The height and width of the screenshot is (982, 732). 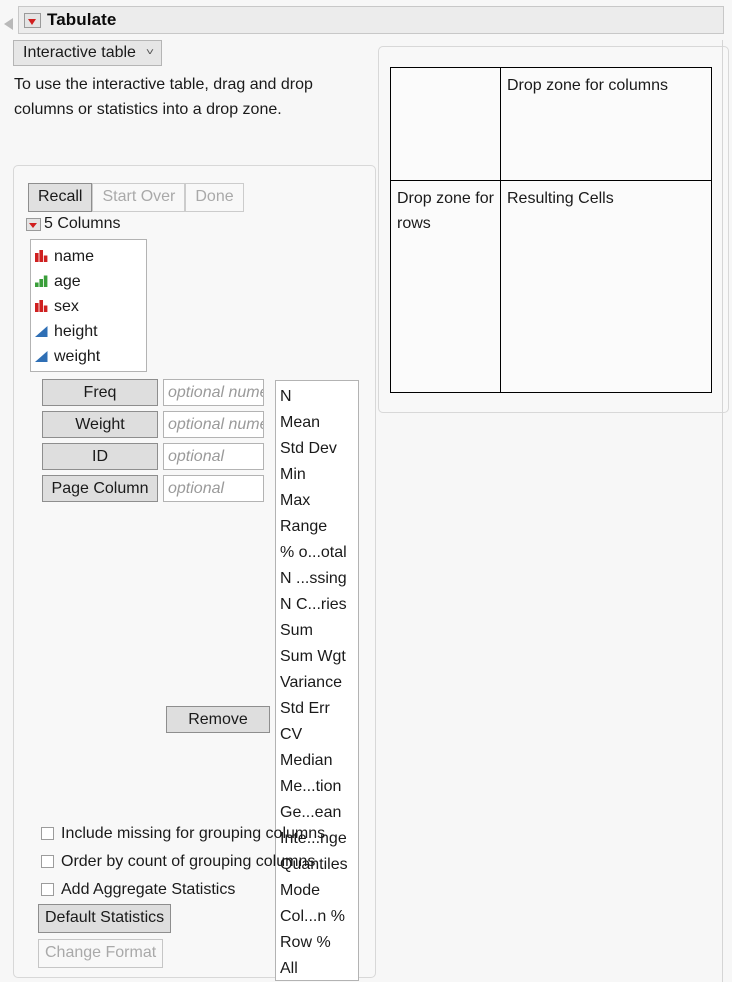 What do you see at coordinates (76, 331) in the screenshot?
I see `column-name: height` at bounding box center [76, 331].